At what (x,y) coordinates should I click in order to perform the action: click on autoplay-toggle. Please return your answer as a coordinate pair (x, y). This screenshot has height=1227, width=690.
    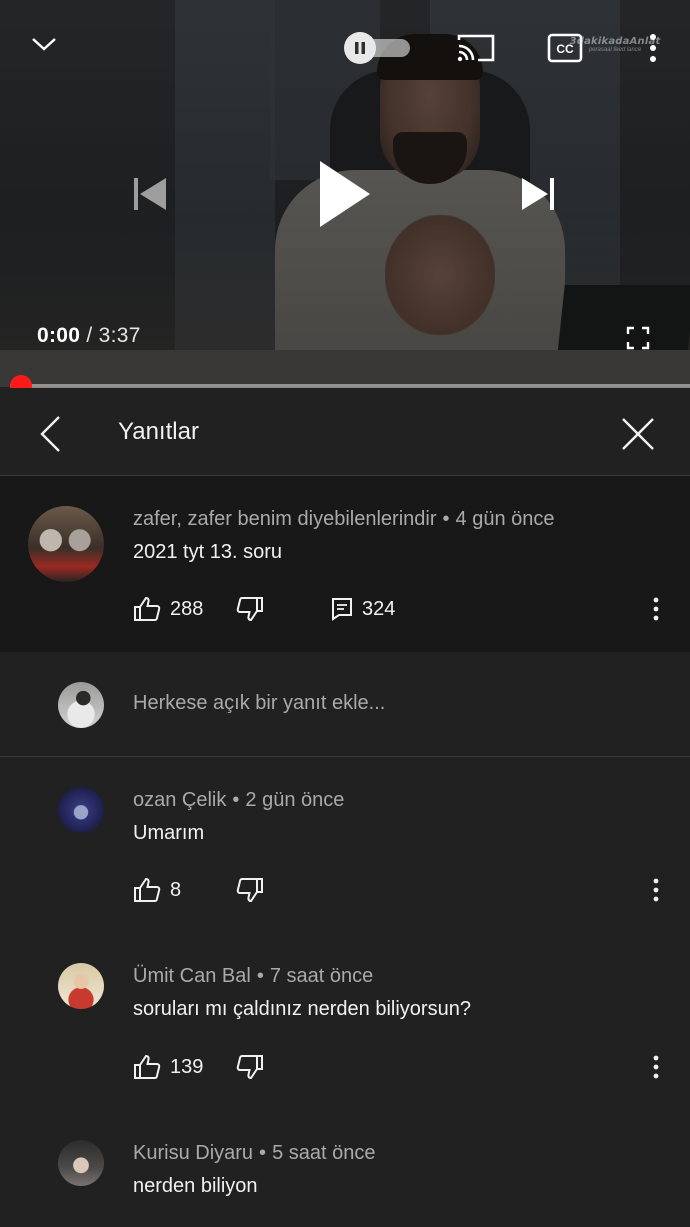
    Looking at the image, I should click on (377, 48).